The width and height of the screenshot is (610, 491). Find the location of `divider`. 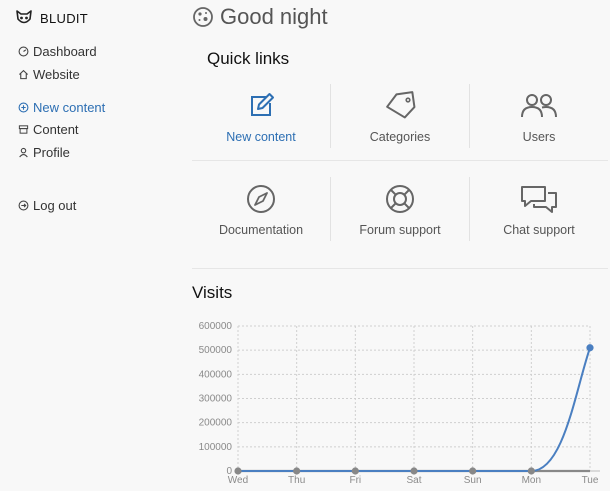

divider is located at coordinates (400, 268).